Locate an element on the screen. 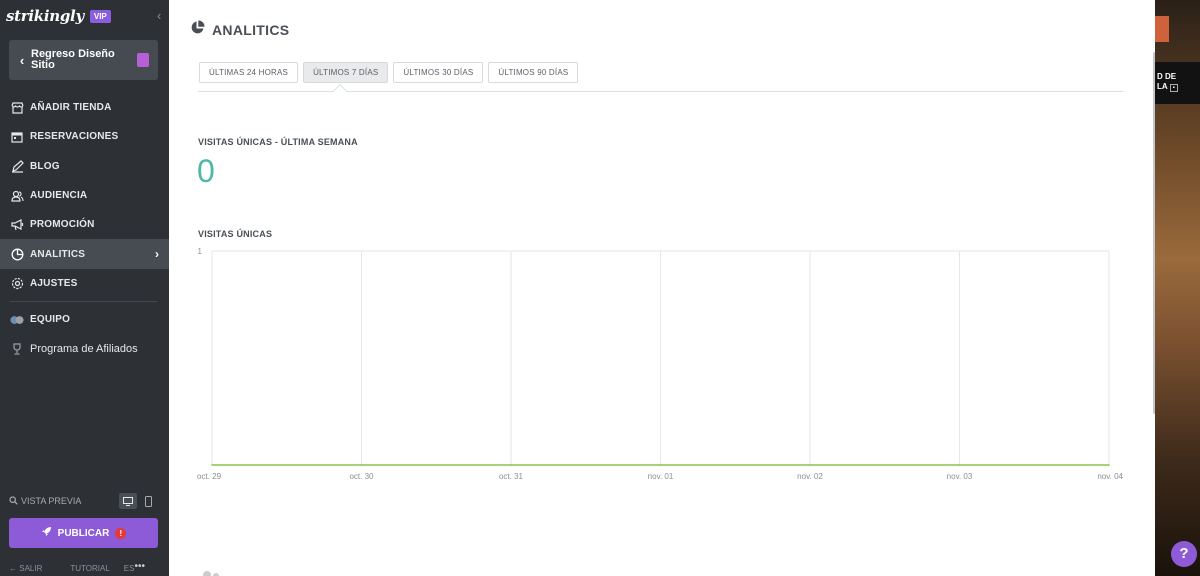  sidebar-item-reservations: RESERVACIONES is located at coordinates (84, 136).